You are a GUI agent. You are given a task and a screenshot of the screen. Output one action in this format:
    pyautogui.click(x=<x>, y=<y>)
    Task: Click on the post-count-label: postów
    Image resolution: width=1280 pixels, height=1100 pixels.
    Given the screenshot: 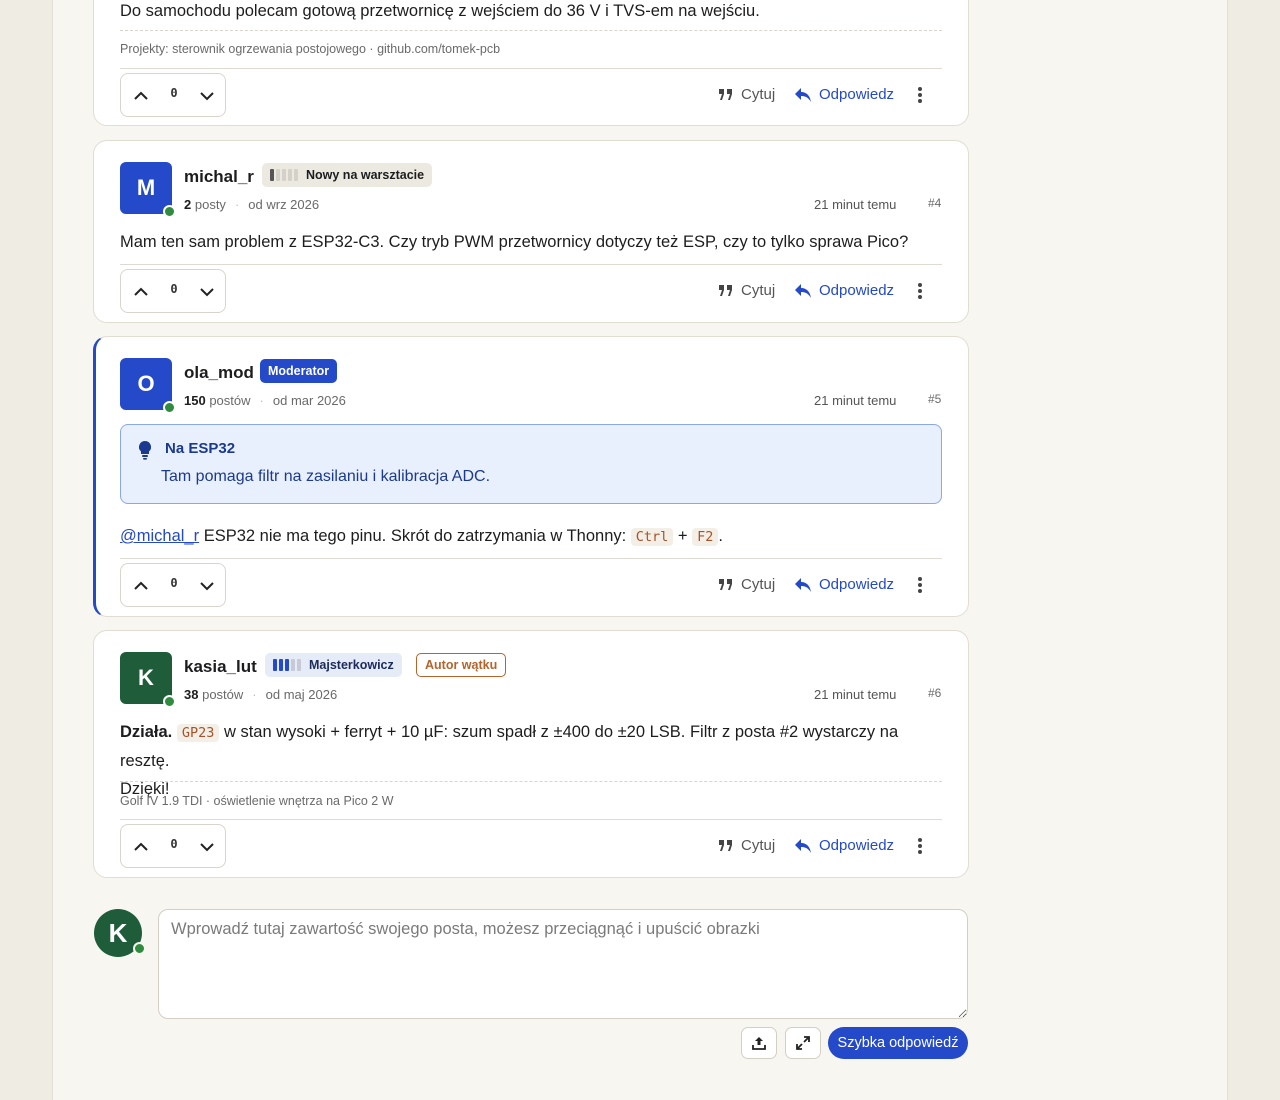 What is the action you would take?
    pyautogui.click(x=223, y=694)
    